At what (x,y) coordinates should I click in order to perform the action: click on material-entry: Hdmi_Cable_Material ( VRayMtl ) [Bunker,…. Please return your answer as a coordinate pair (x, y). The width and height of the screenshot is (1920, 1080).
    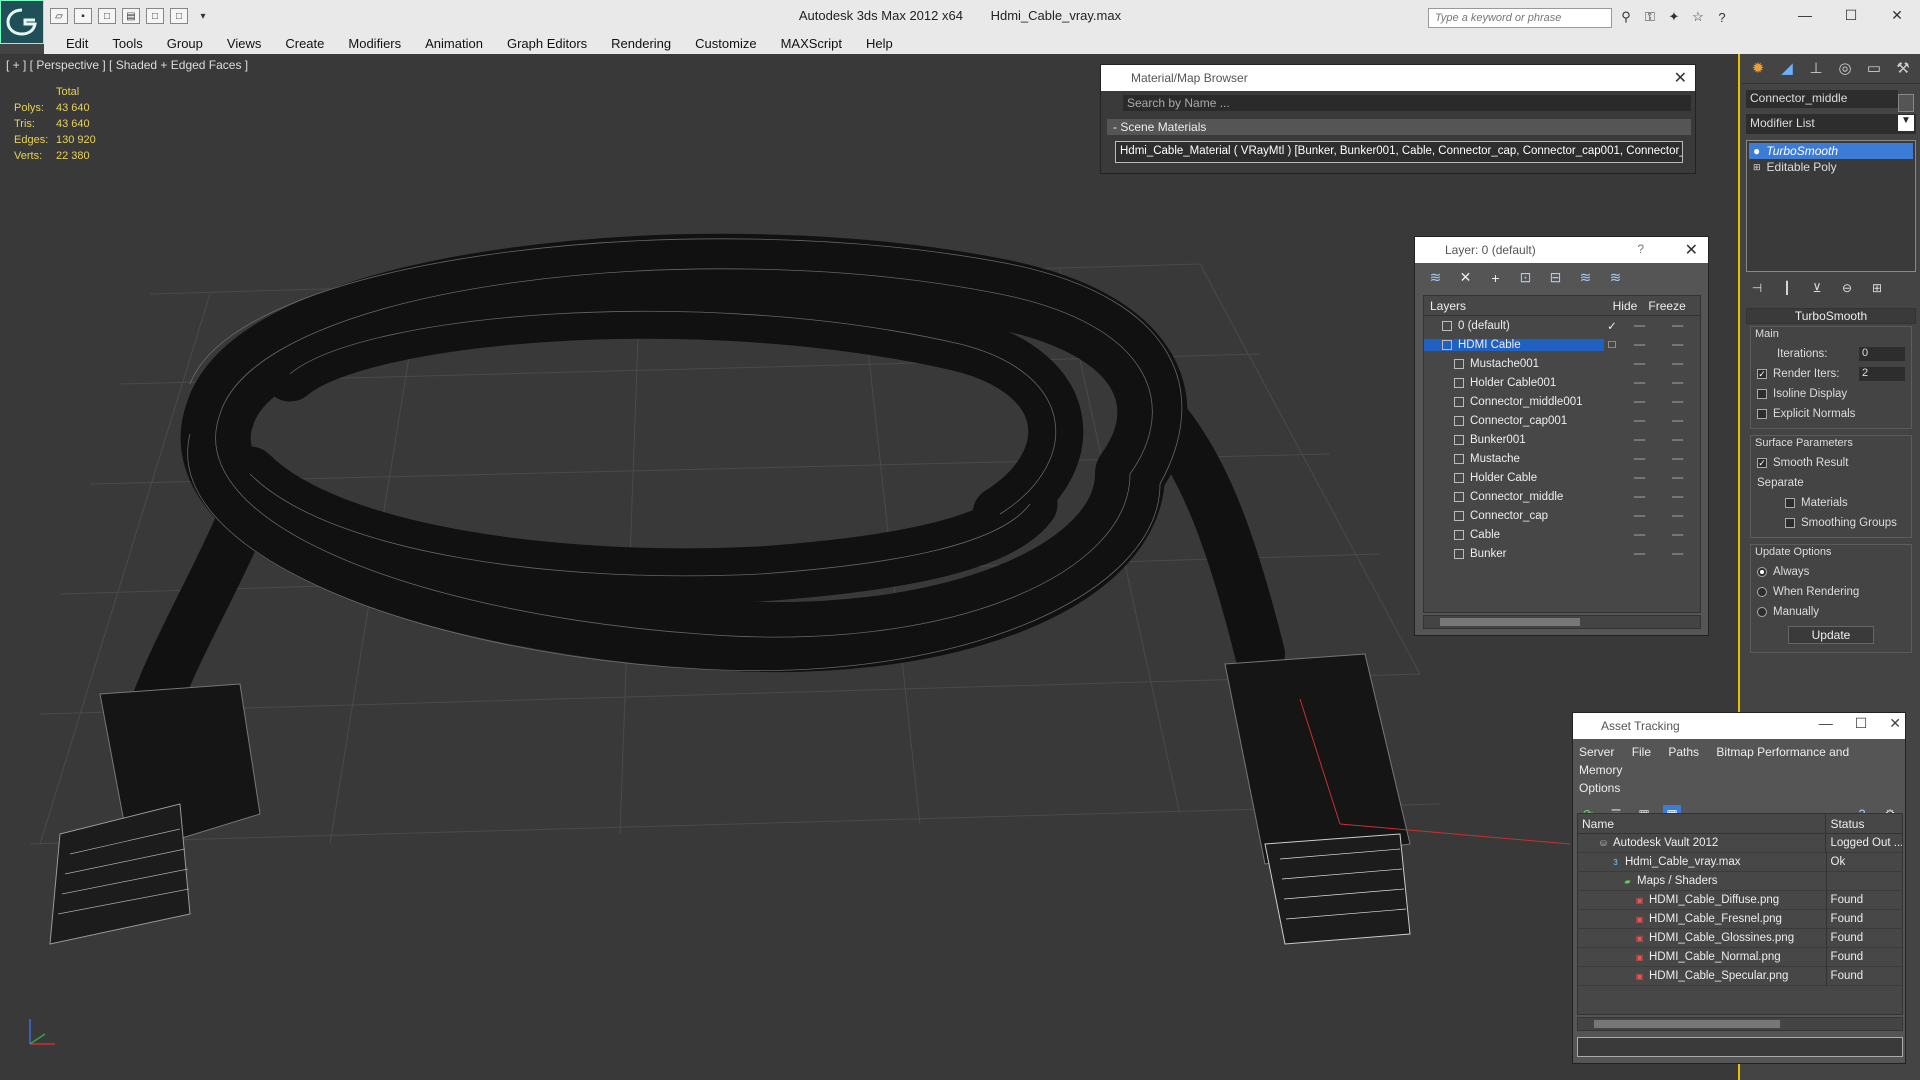
    Looking at the image, I should click on (1399, 152).